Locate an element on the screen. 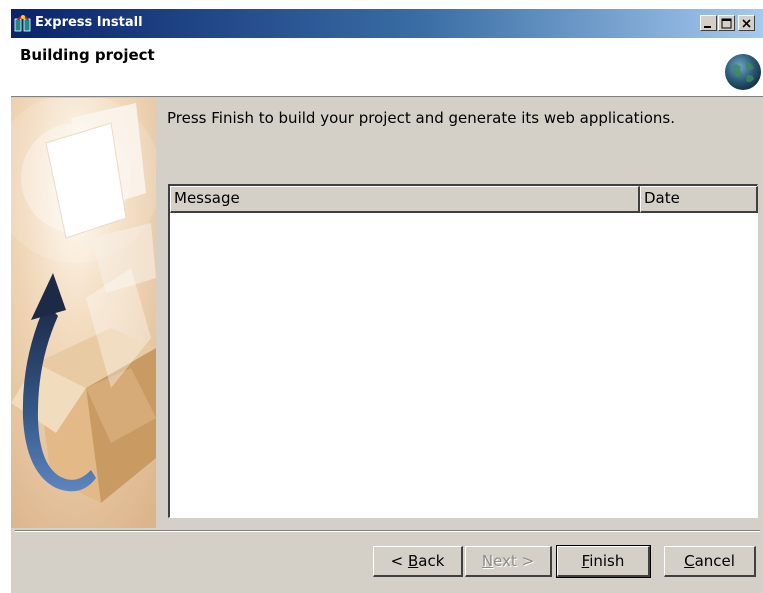  column-header-message: Message is located at coordinates (405, 199).